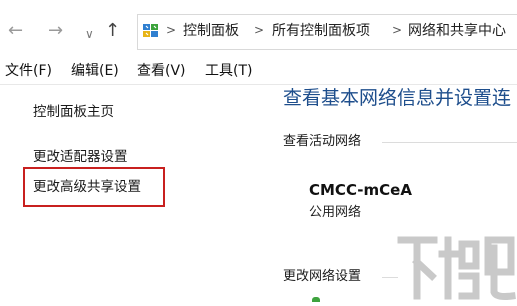 Image resolution: width=517 pixels, height=306 pixels. I want to click on chevron-down-icon: ∨, so click(89, 34).